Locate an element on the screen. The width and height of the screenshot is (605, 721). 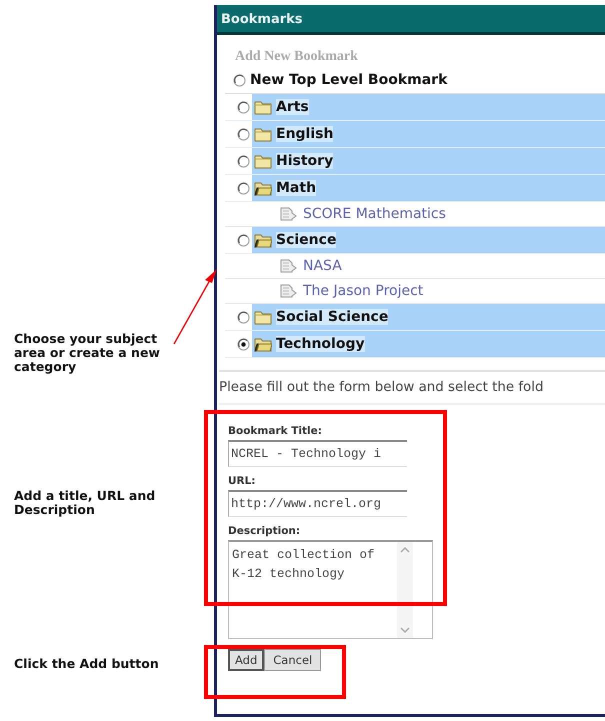
callout-text: Choose your subject area or create a new category is located at coordinates (87, 353).